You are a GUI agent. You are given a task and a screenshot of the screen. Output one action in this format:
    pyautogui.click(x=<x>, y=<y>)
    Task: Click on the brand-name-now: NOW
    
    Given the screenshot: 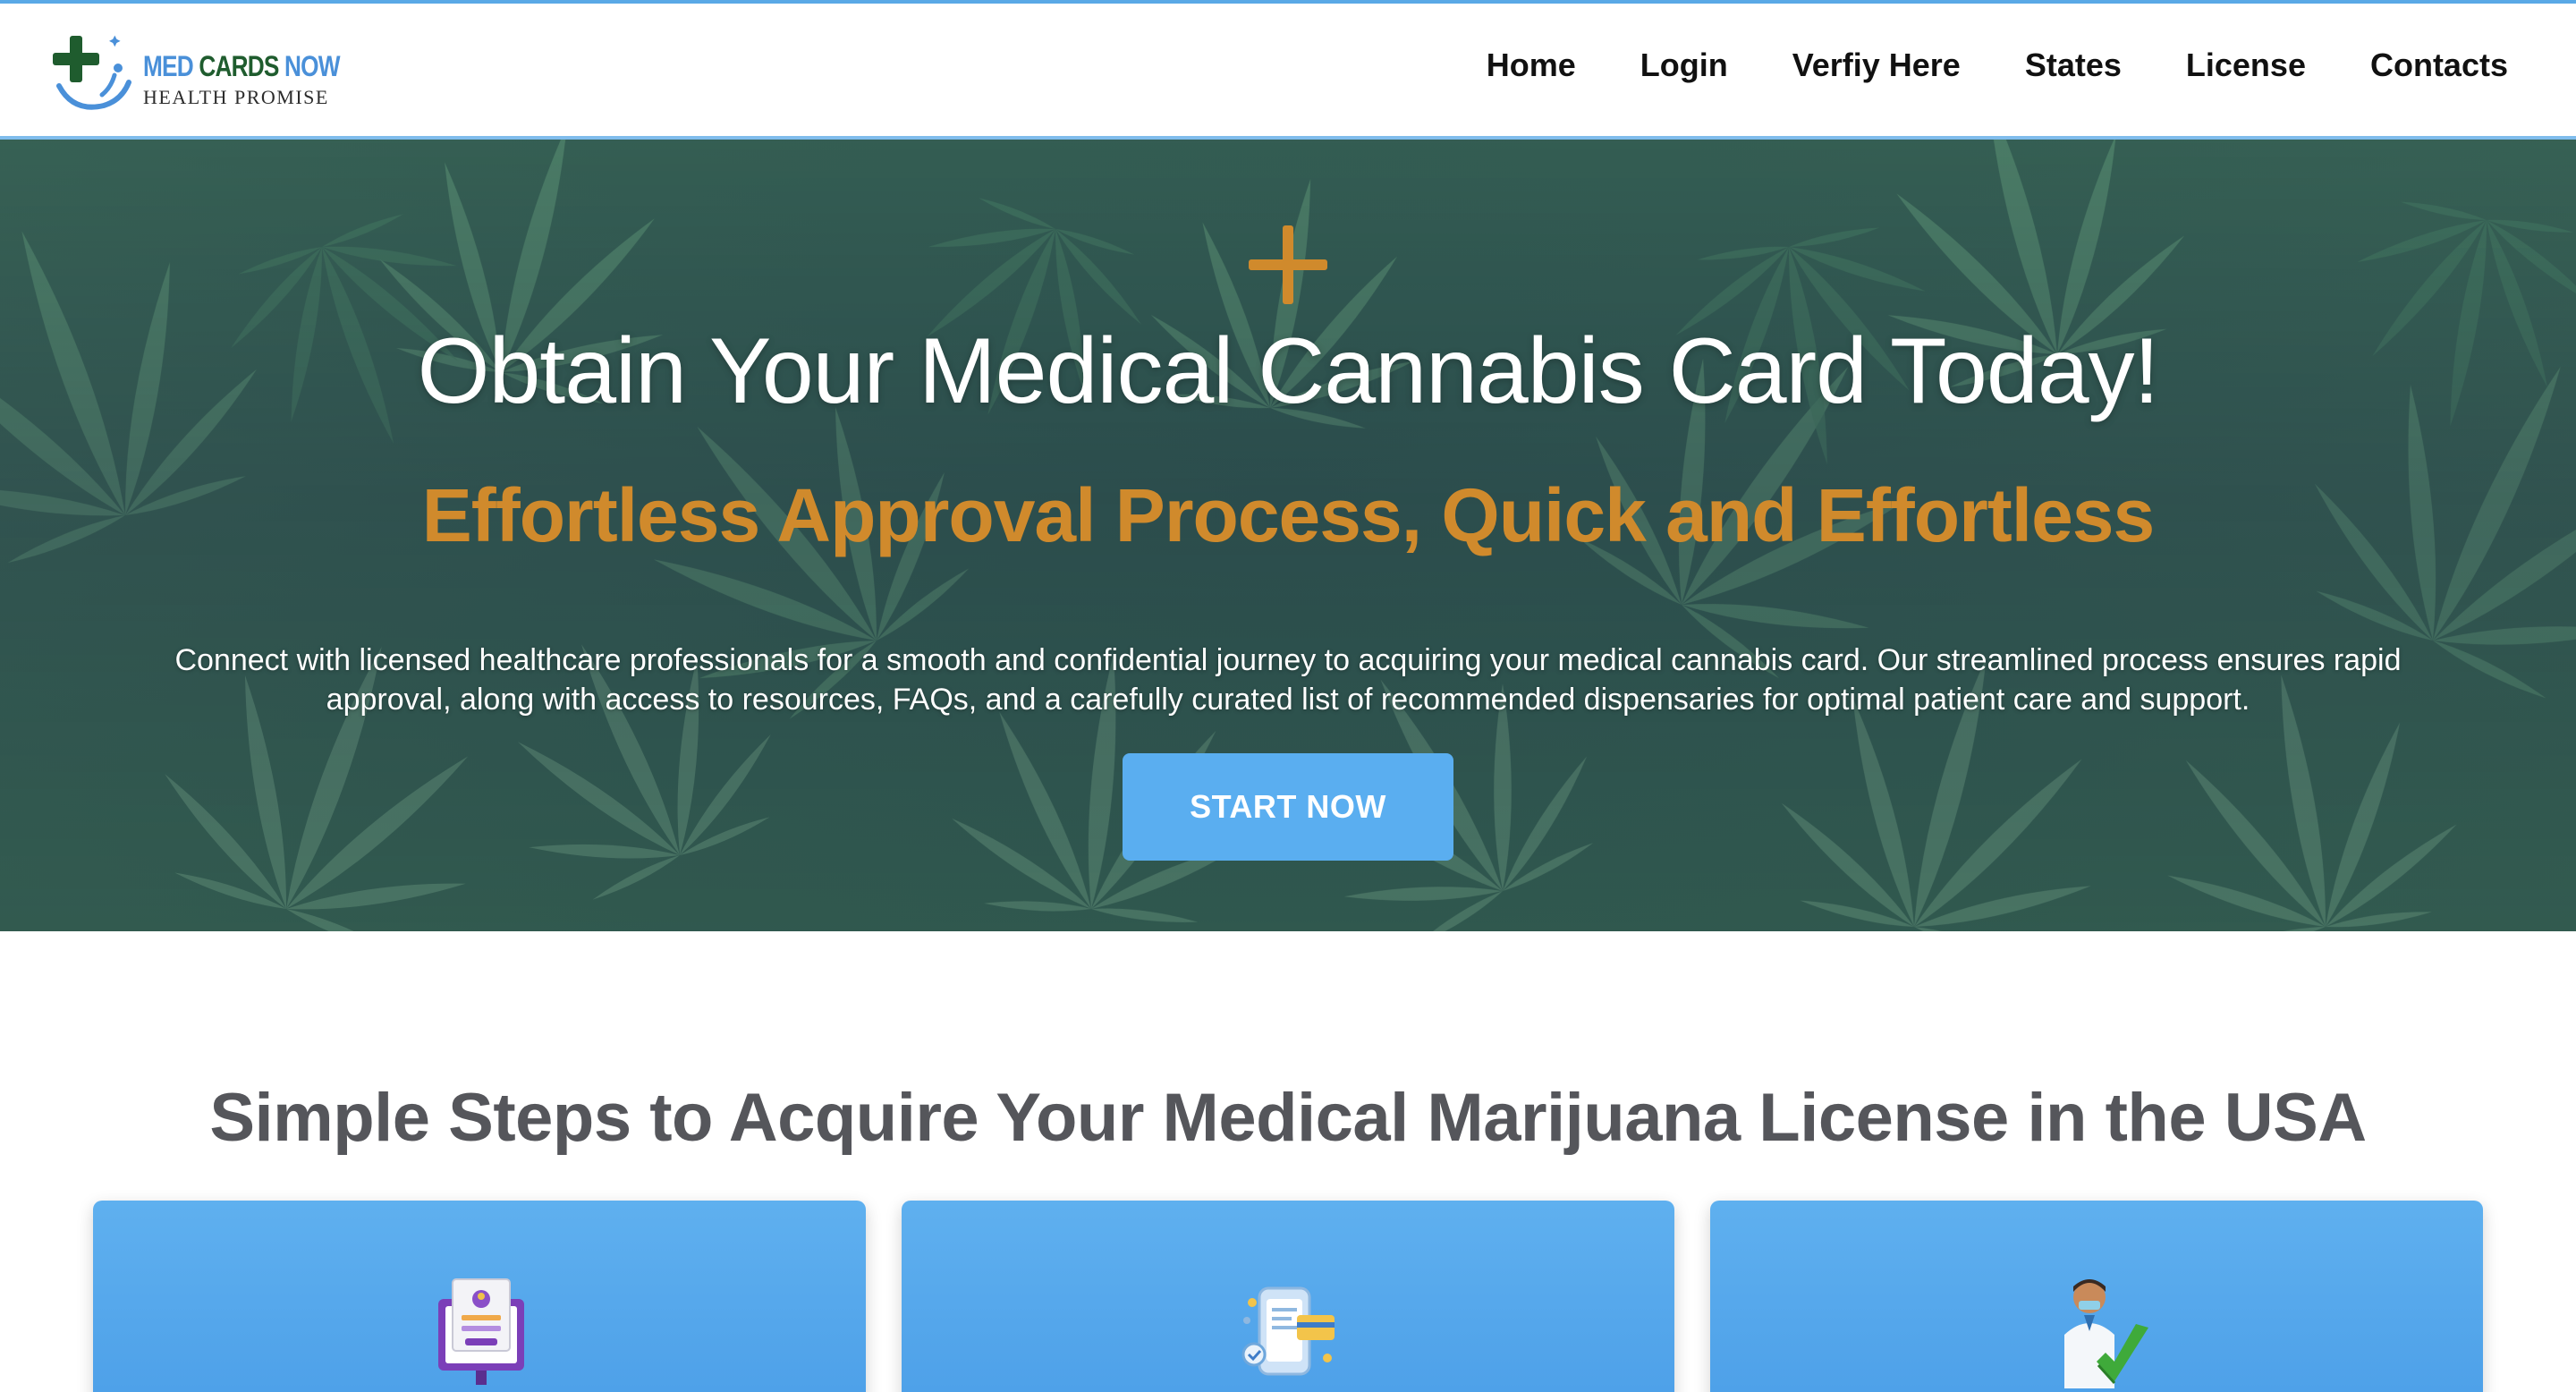 What is the action you would take?
    pyautogui.click(x=312, y=66)
    